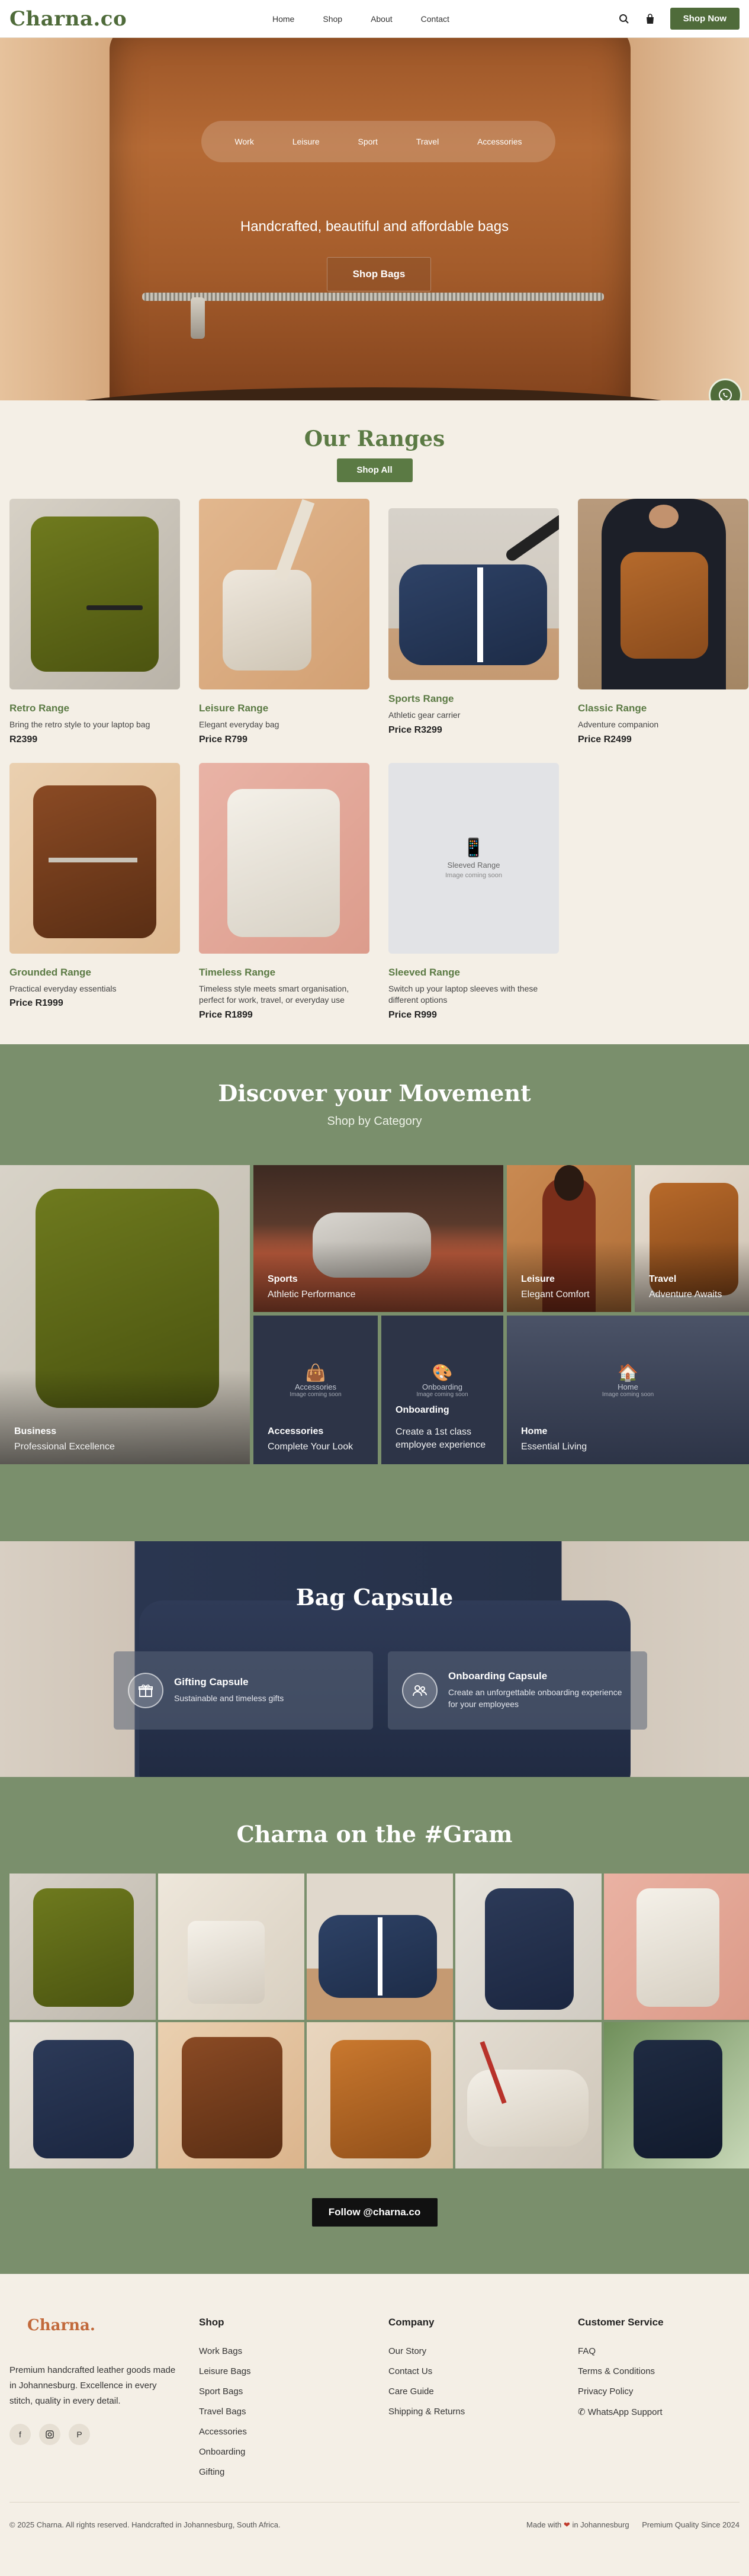 Image resolution: width=749 pixels, height=2576 pixels. What do you see at coordinates (435, 19) in the screenshot?
I see `nav-link-contact: Contact` at bounding box center [435, 19].